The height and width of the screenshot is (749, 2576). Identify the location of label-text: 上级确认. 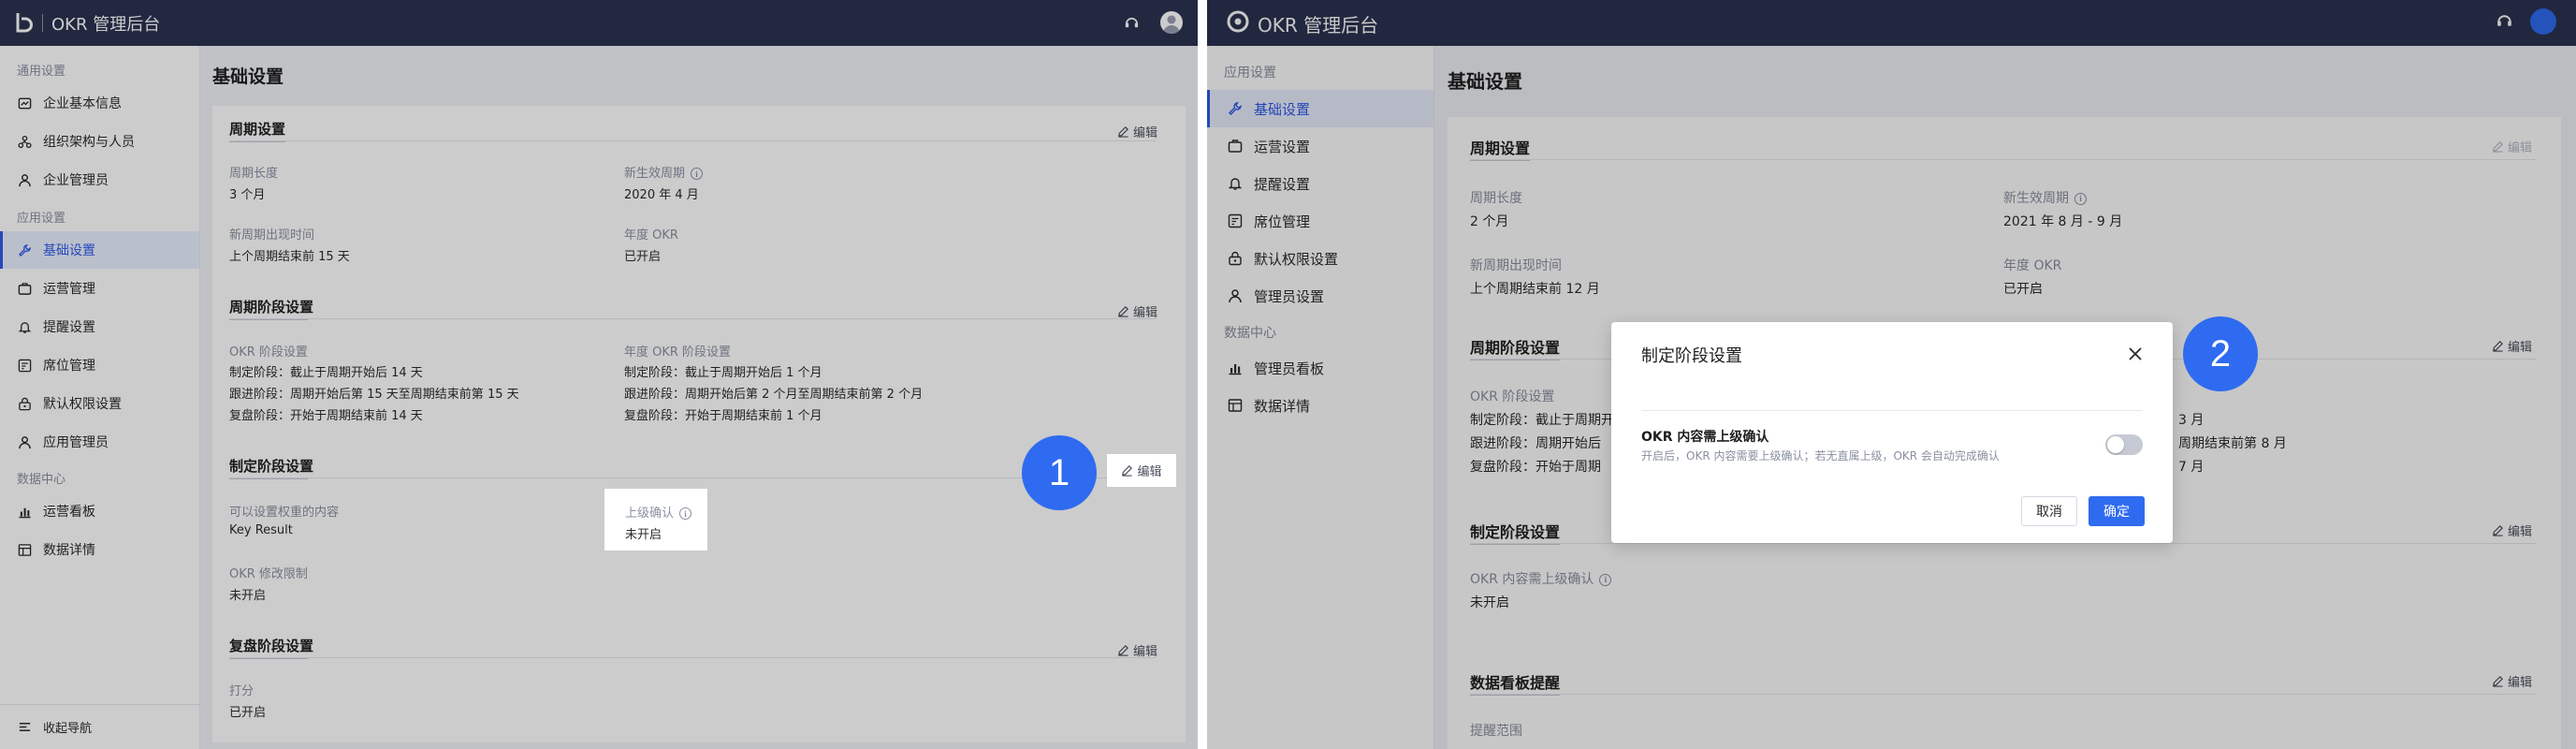
(650, 514).